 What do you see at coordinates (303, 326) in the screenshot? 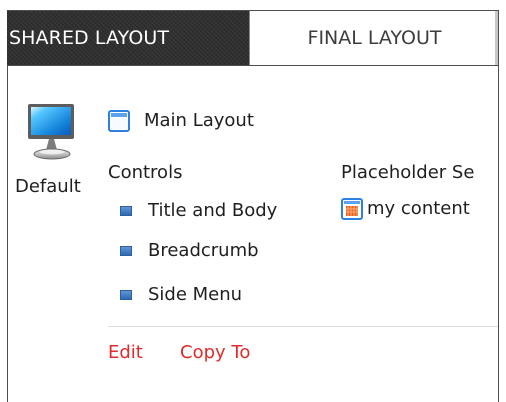
I see `actions-divider` at bounding box center [303, 326].